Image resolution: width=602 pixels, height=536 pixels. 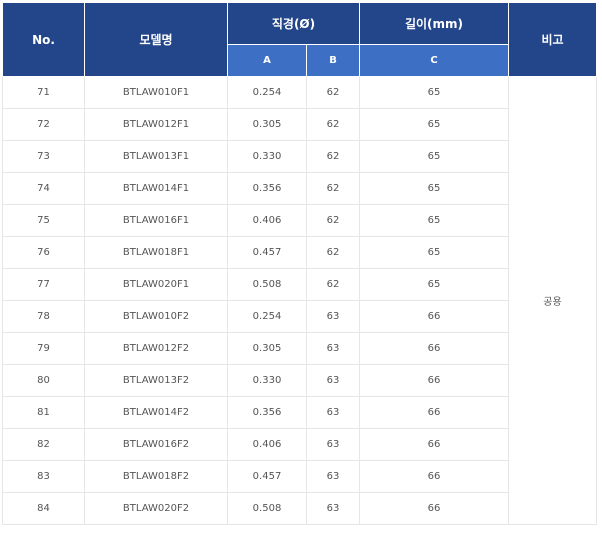 What do you see at coordinates (43, 252) in the screenshot?
I see `cell-no: 76` at bounding box center [43, 252].